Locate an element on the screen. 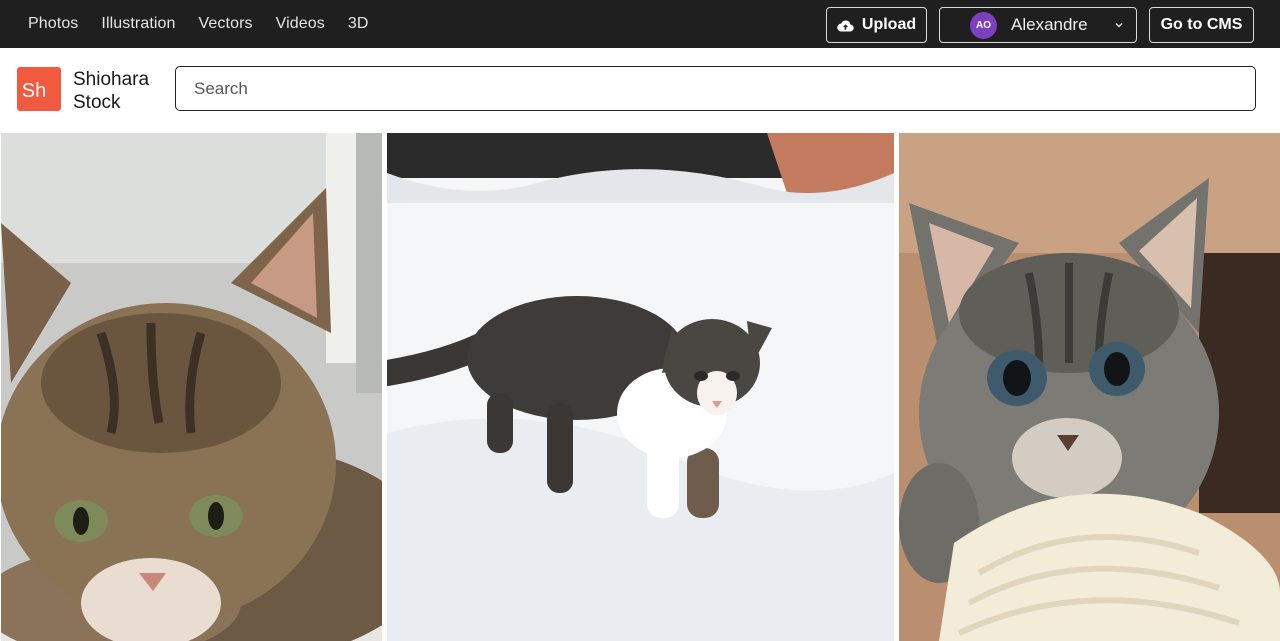 This screenshot has height=641, width=1280. user-menu-button: AO Alexandre is located at coordinates (1038, 25).